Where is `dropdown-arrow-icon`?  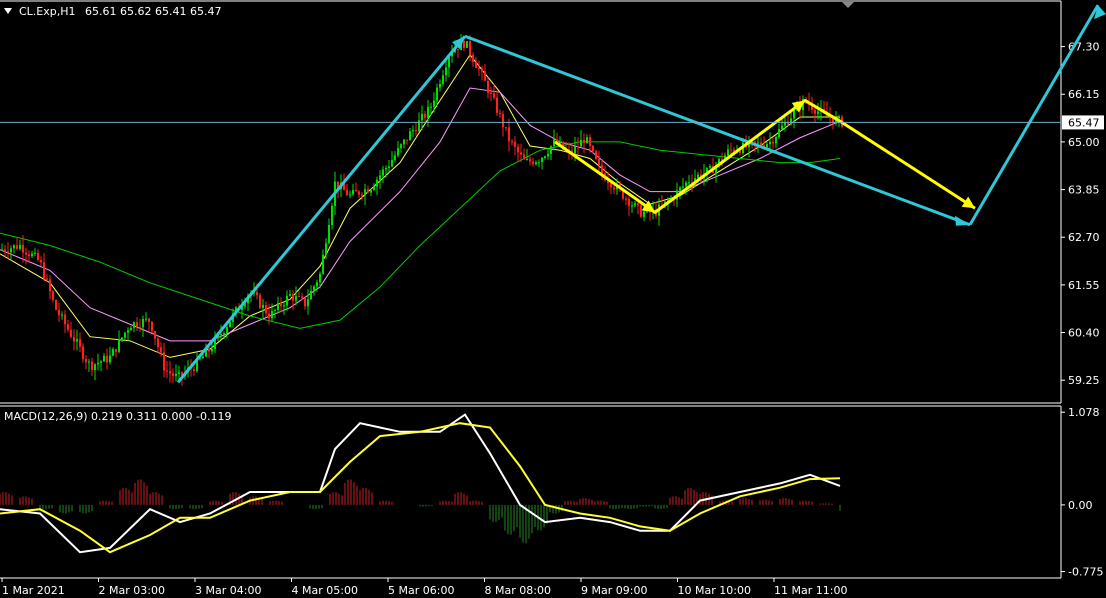 dropdown-arrow-icon is located at coordinates (8, 11).